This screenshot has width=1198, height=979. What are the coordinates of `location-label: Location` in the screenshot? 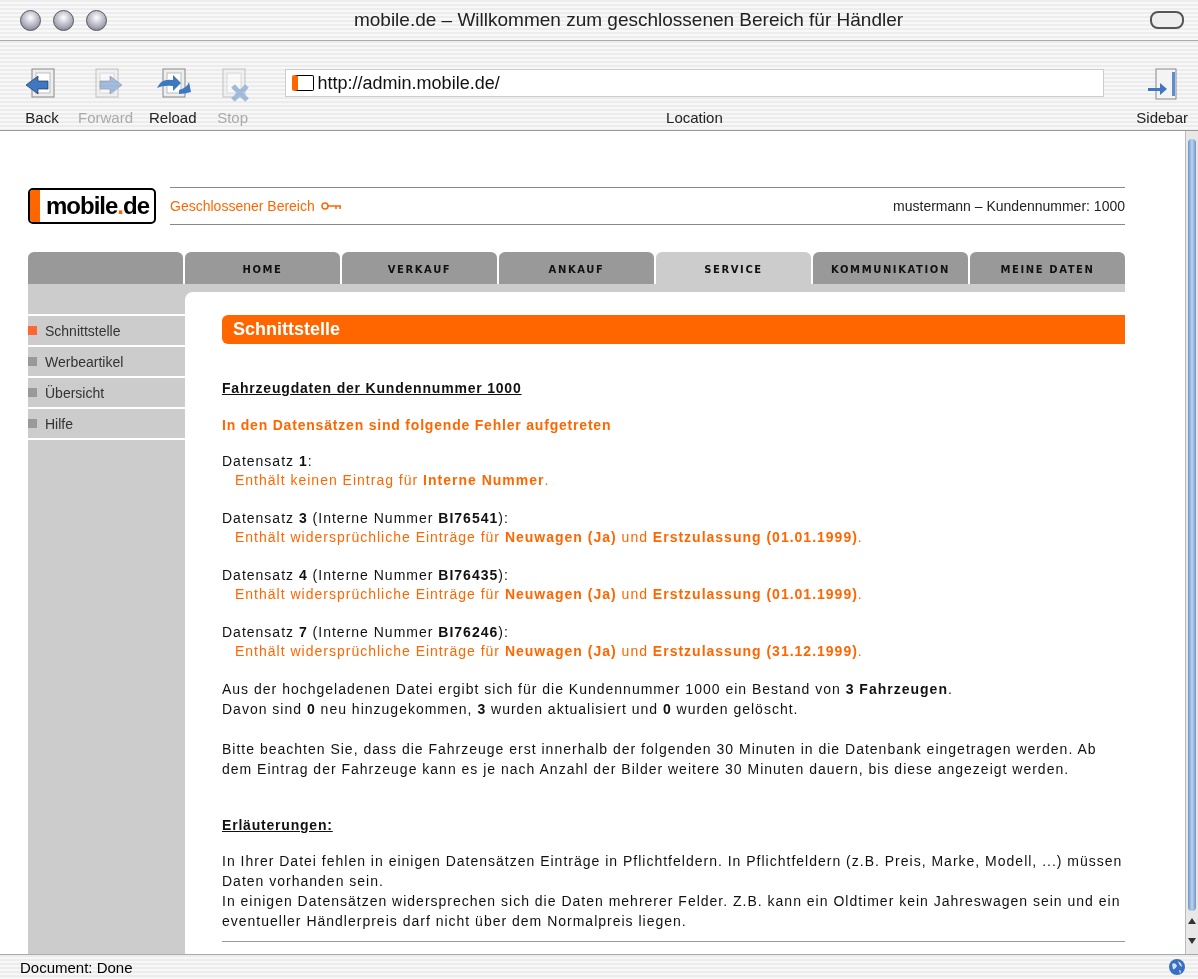 It's located at (694, 117).